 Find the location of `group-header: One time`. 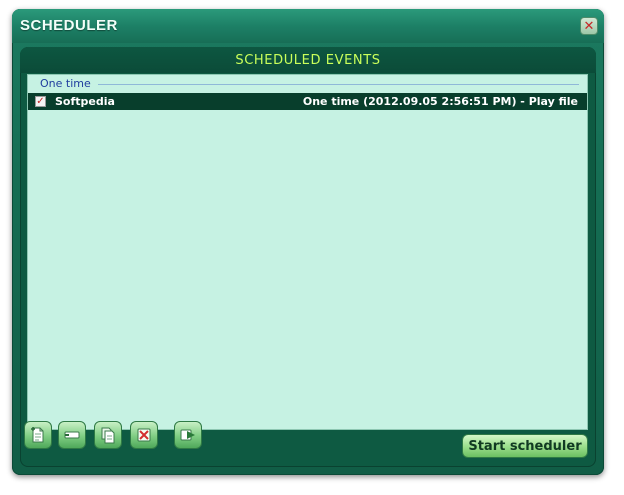

group-header: One time is located at coordinates (307, 84).